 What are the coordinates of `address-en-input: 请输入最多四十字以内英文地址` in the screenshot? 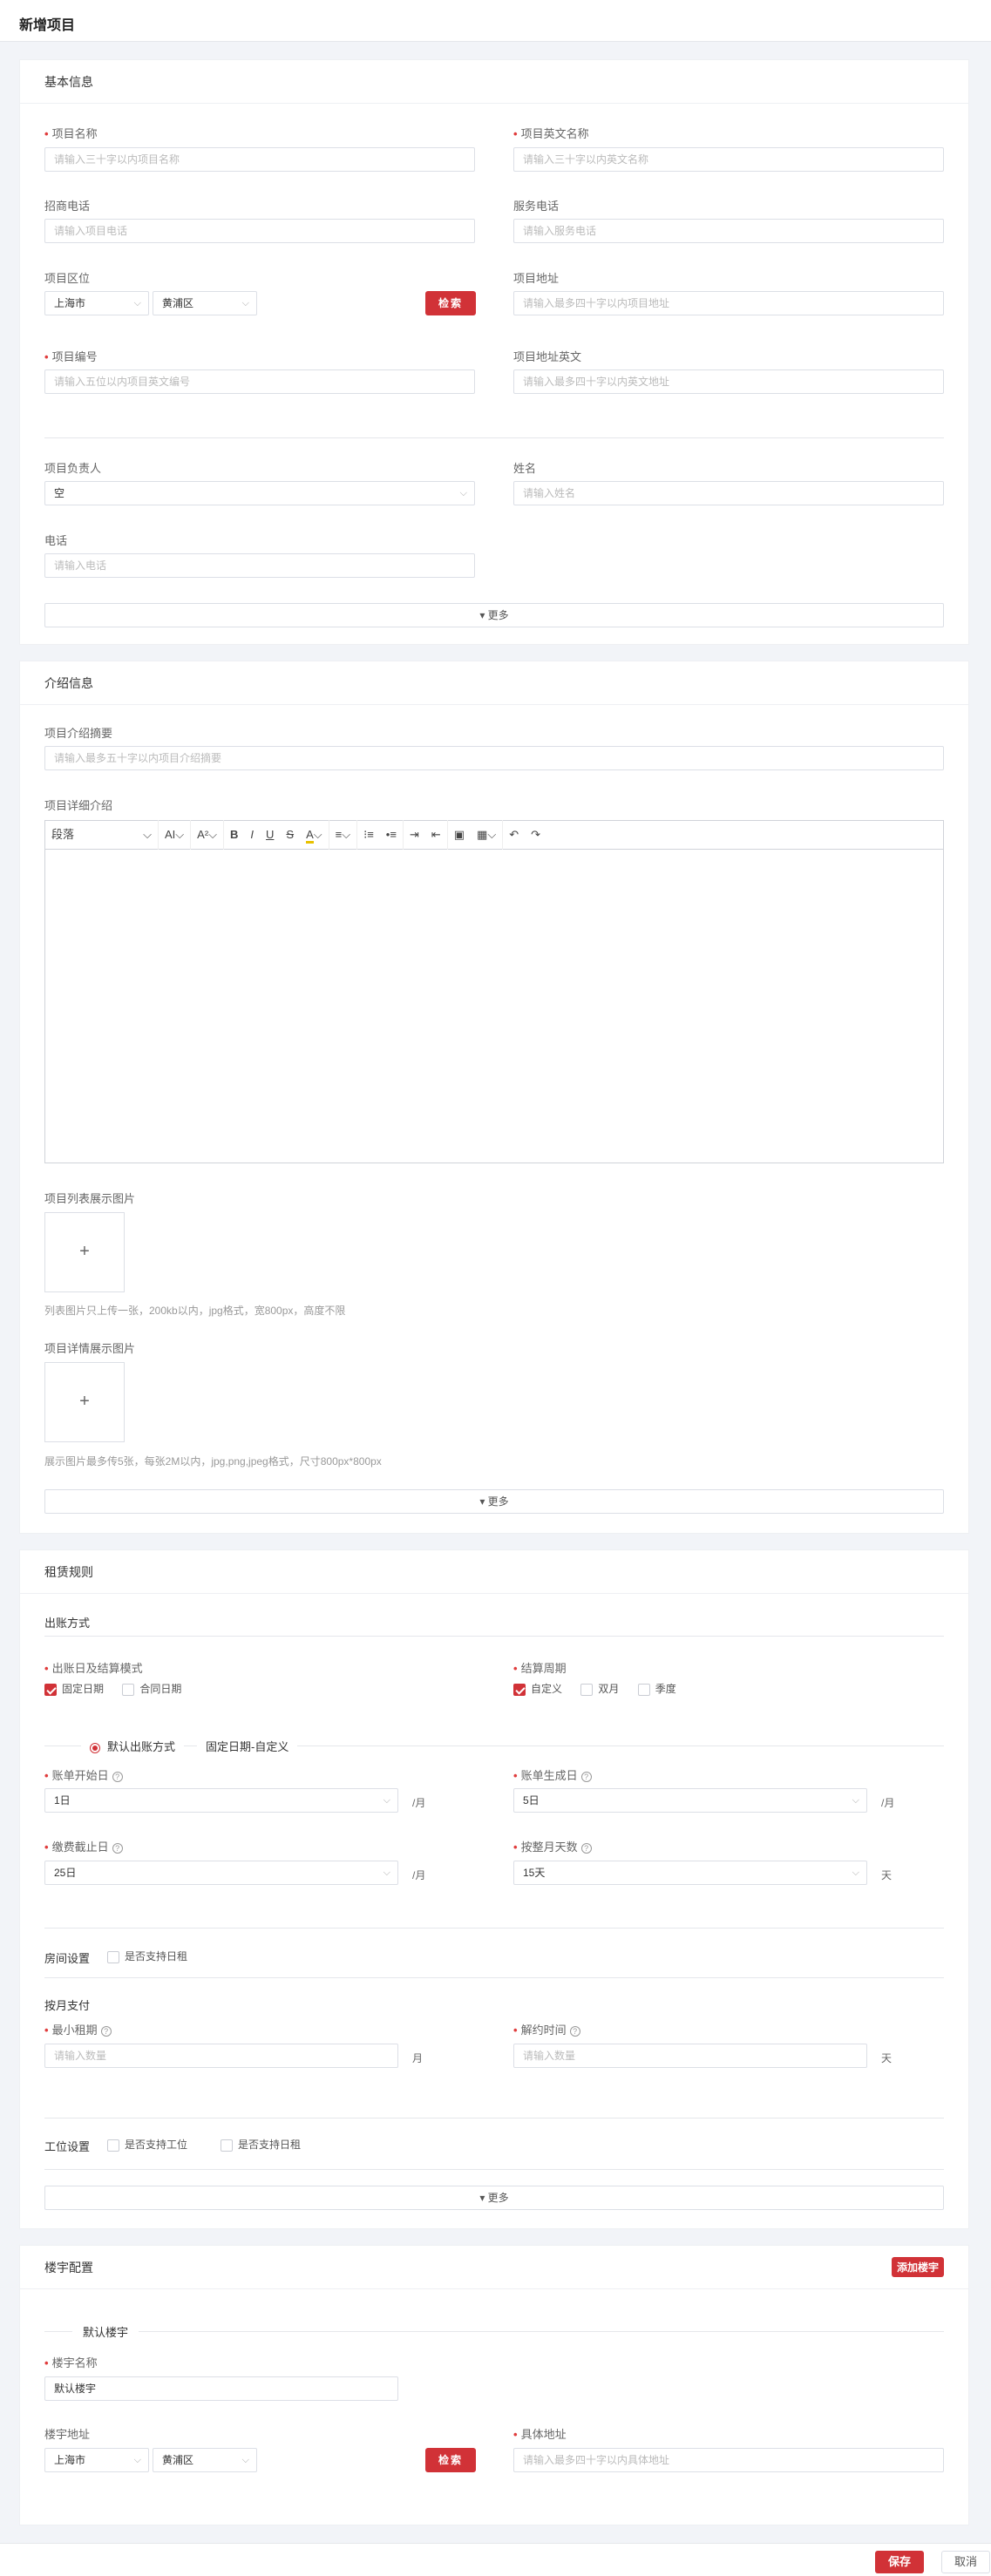 It's located at (728, 382).